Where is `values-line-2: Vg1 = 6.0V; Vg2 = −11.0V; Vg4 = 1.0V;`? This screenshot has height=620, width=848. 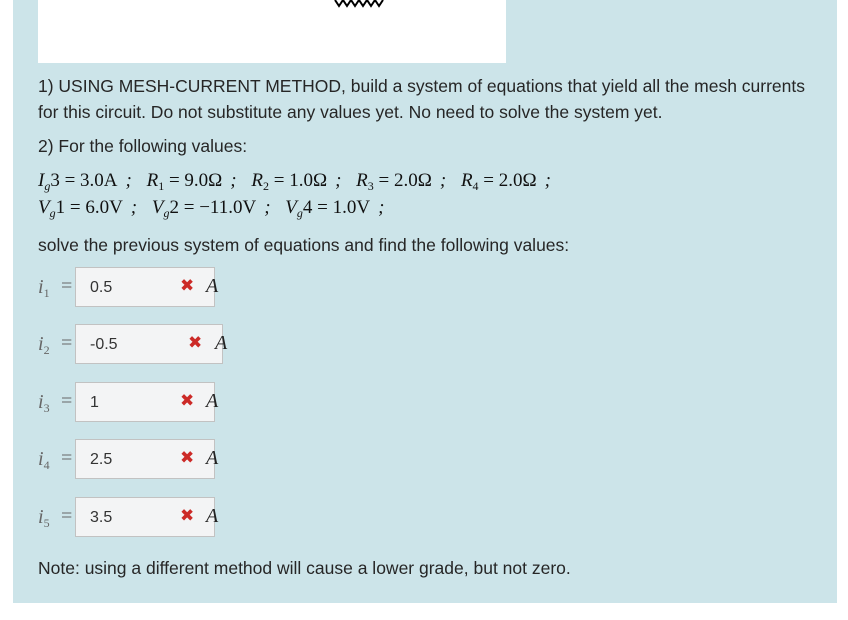 values-line-2: Vg1 = 6.0V; Vg2 = −11.0V; Vg4 = 1.0V; is located at coordinates (211, 208).